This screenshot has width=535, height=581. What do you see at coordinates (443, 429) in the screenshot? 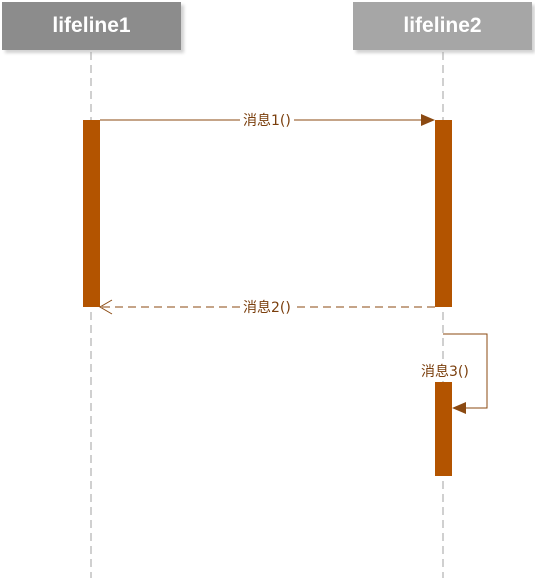
I see `activation-bar-lifeline2-b` at bounding box center [443, 429].